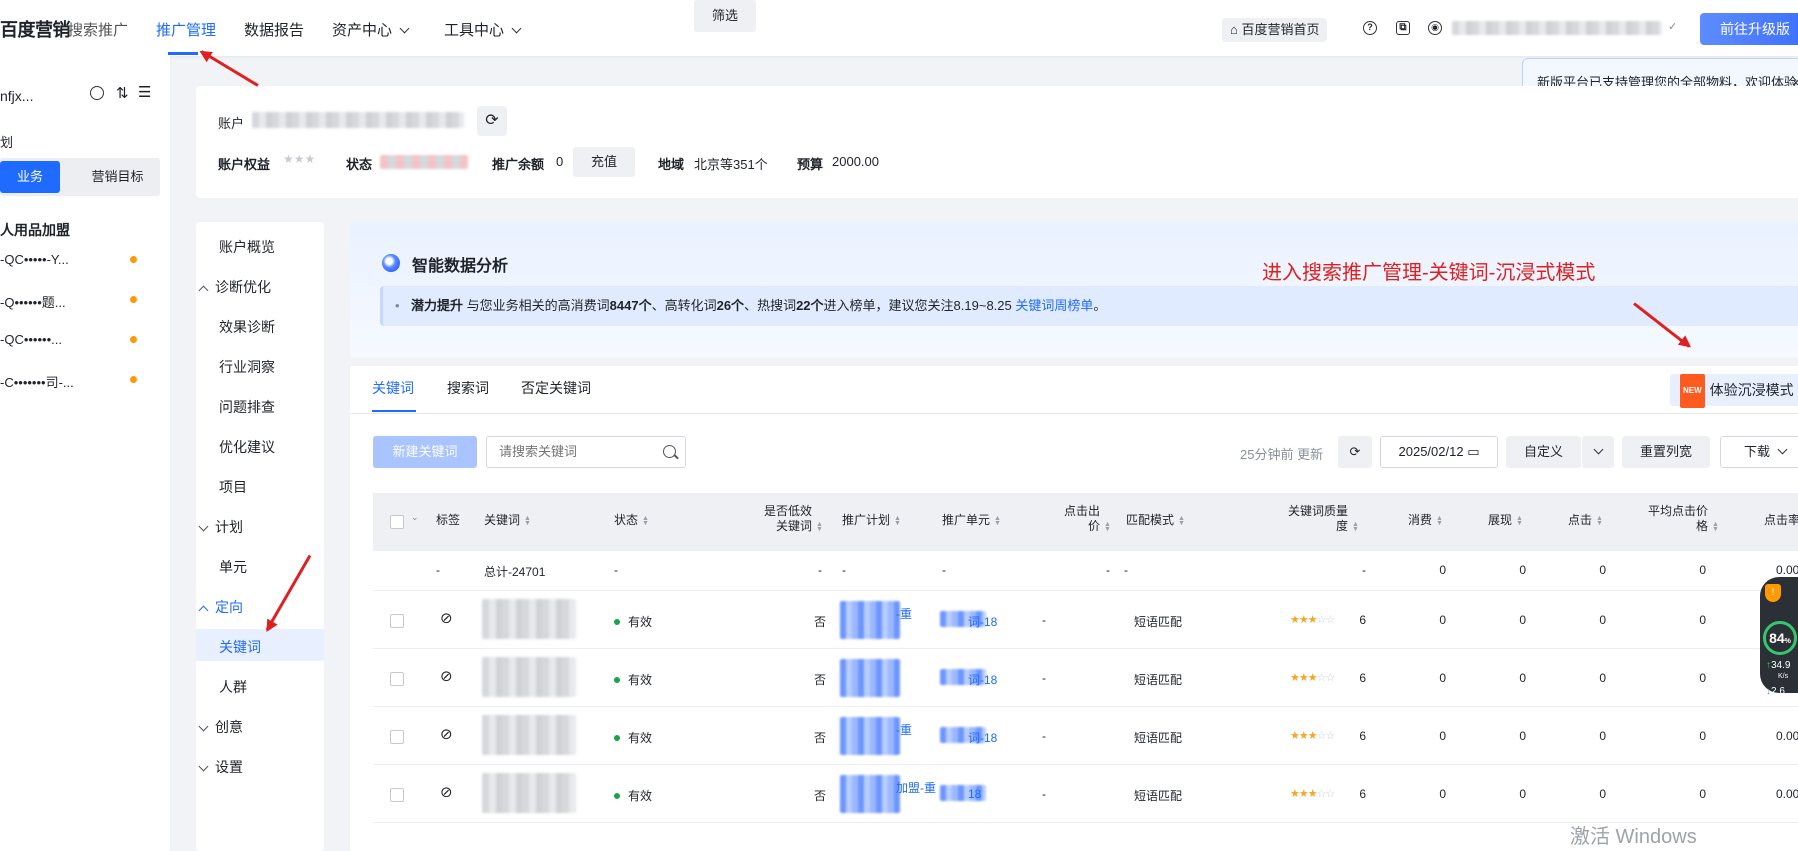 The image size is (1798, 851). What do you see at coordinates (186, 29) in the screenshot?
I see `nav-promotion-management: 推广管理` at bounding box center [186, 29].